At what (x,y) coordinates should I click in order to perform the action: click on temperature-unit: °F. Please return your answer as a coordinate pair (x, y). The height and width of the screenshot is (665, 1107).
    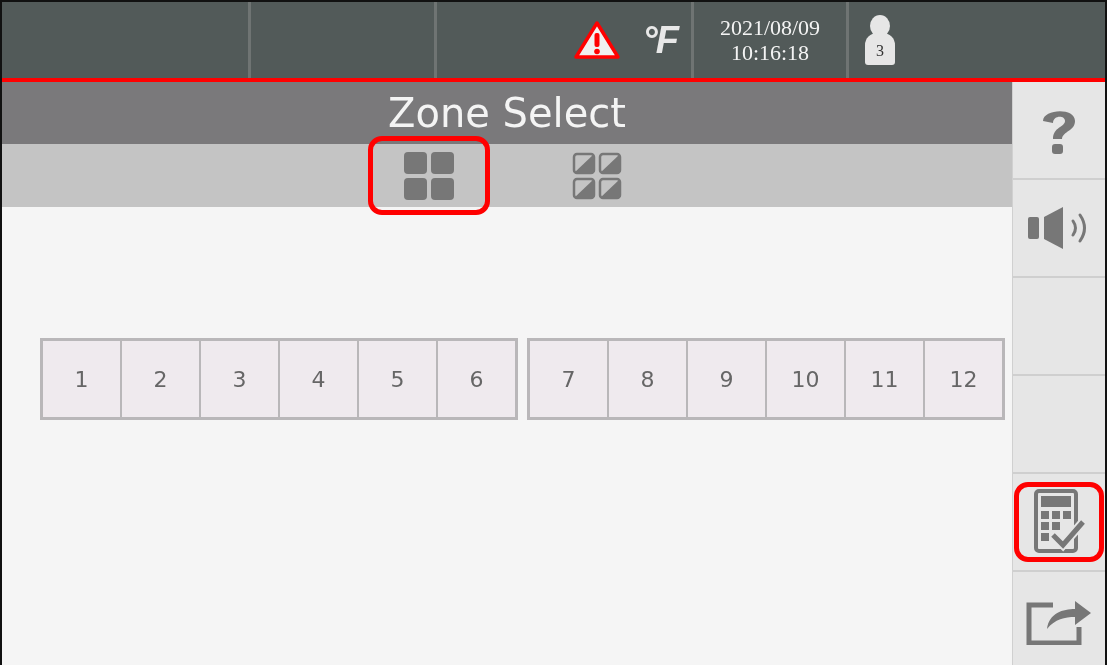
    Looking at the image, I should click on (659, 40).